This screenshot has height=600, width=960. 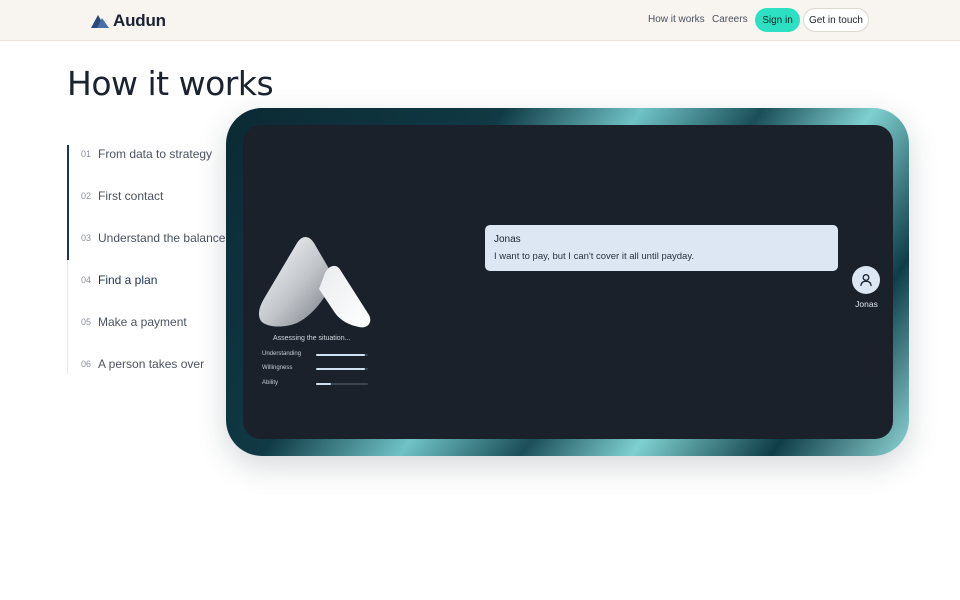 I want to click on nav-careers: Careers, so click(x=730, y=19).